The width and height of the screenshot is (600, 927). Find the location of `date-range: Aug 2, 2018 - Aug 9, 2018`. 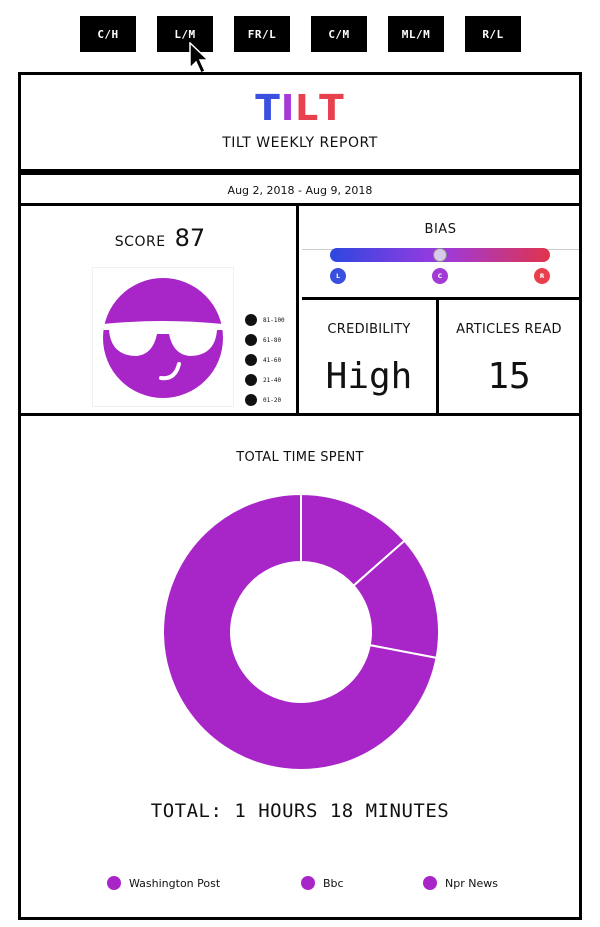

date-range: Aug 2, 2018 - Aug 9, 2018 is located at coordinates (300, 189).